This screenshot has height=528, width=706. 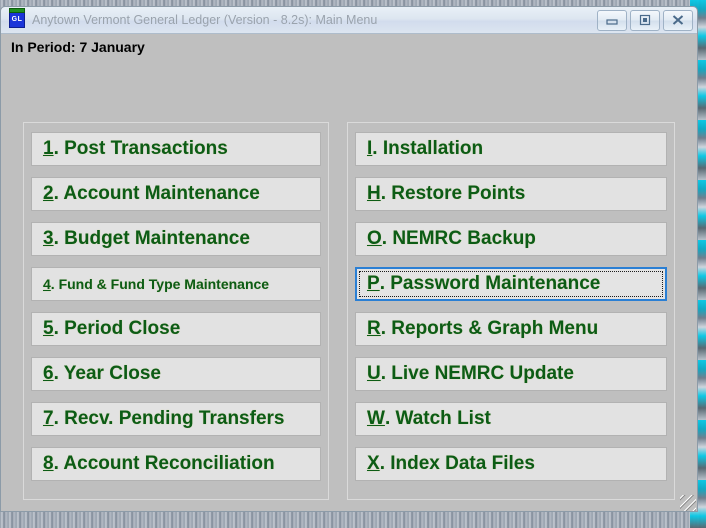 I want to click on accelerator-key: O, so click(x=374, y=238).